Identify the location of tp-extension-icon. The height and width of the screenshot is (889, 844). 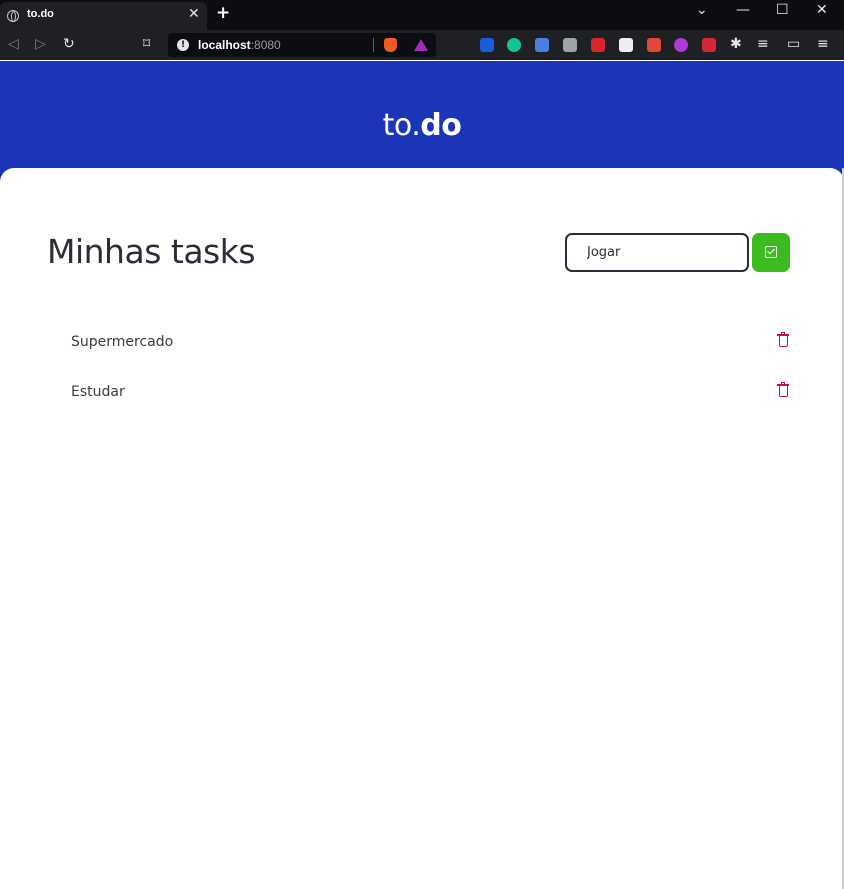
(598, 45).